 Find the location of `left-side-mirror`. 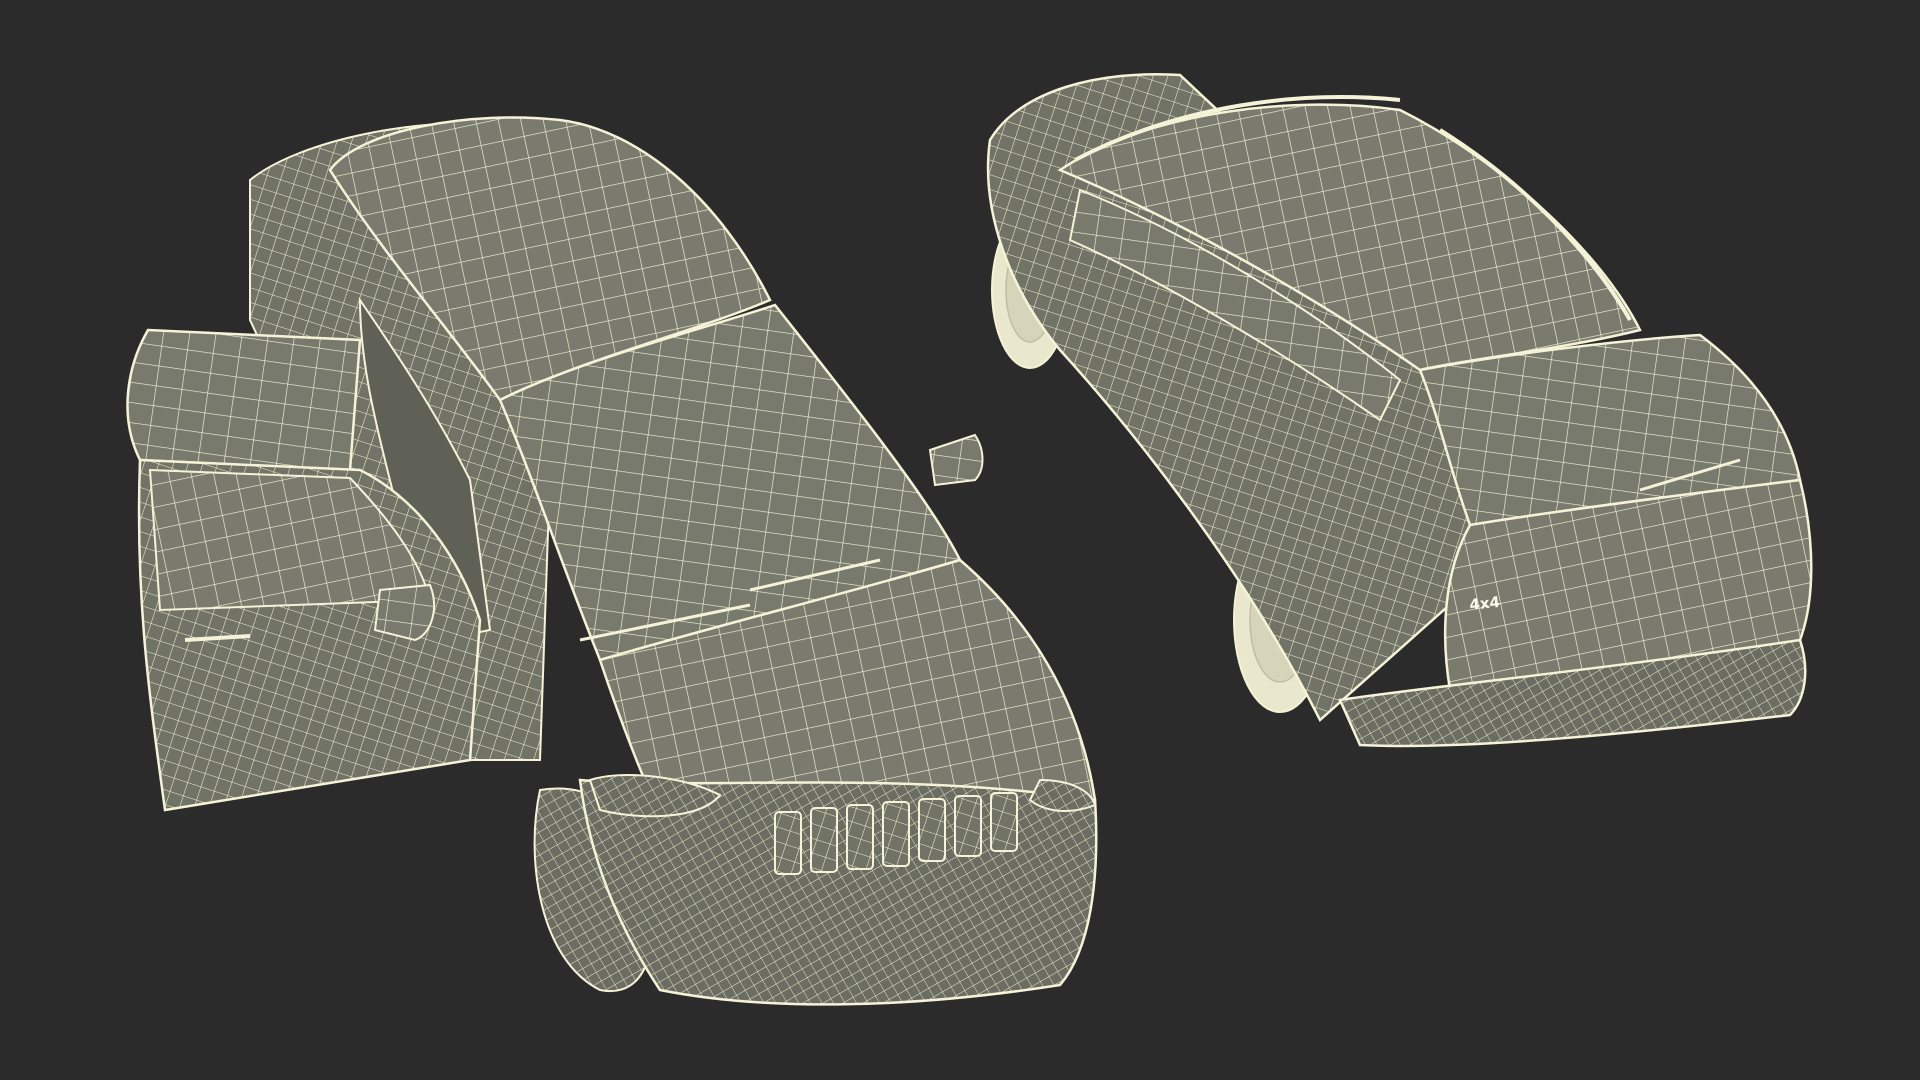

left-side-mirror is located at coordinates (404, 612).